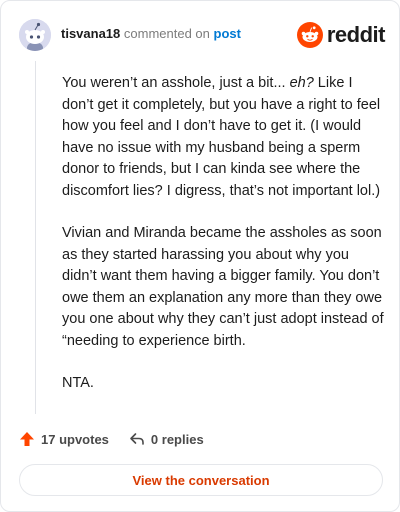 The height and width of the screenshot is (512, 400). Describe the element at coordinates (35, 237) in the screenshot. I see `thread-line` at that location.